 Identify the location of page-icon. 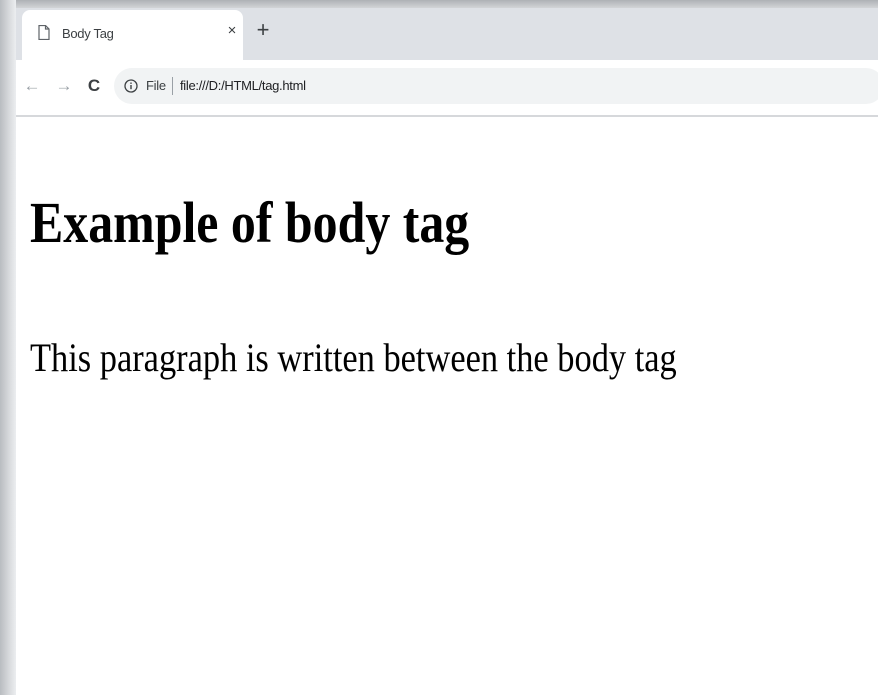
(44, 32).